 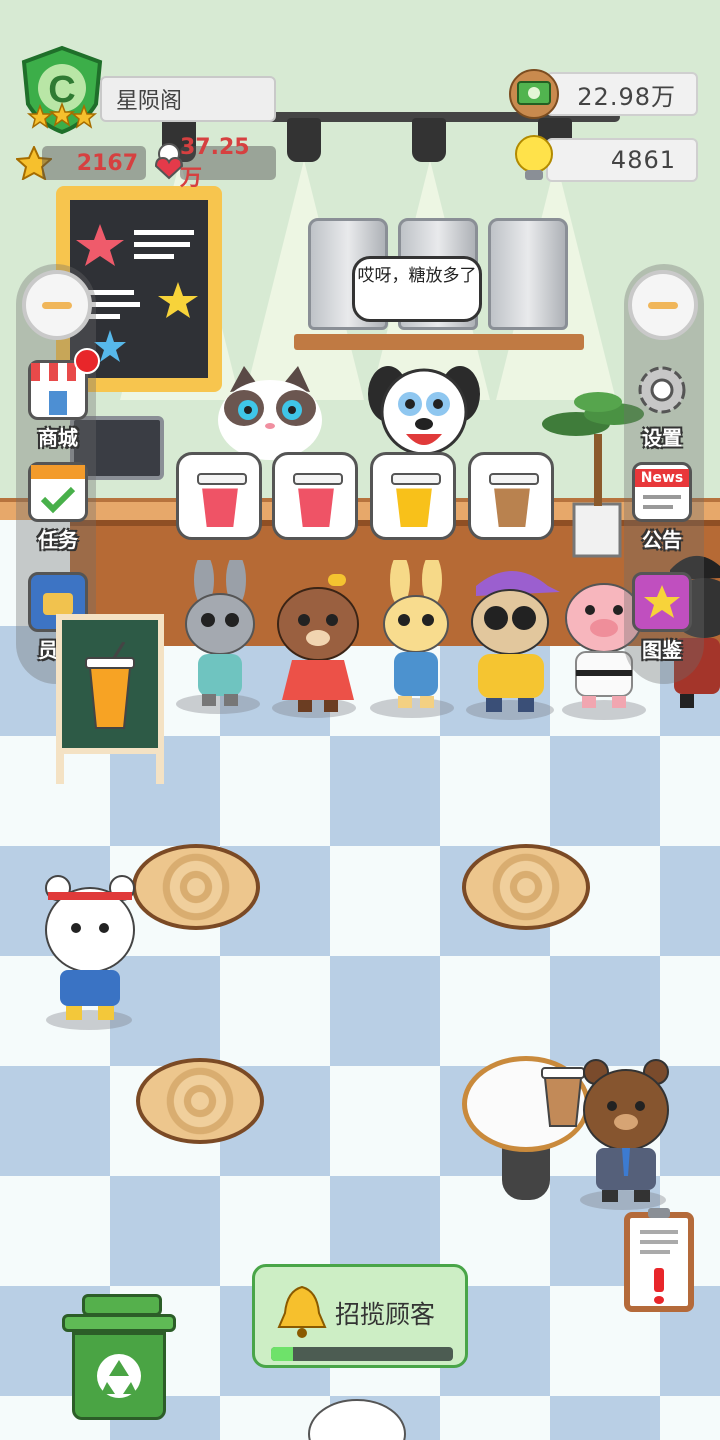 I want to click on collection-label: 图鉴, so click(x=662, y=650).